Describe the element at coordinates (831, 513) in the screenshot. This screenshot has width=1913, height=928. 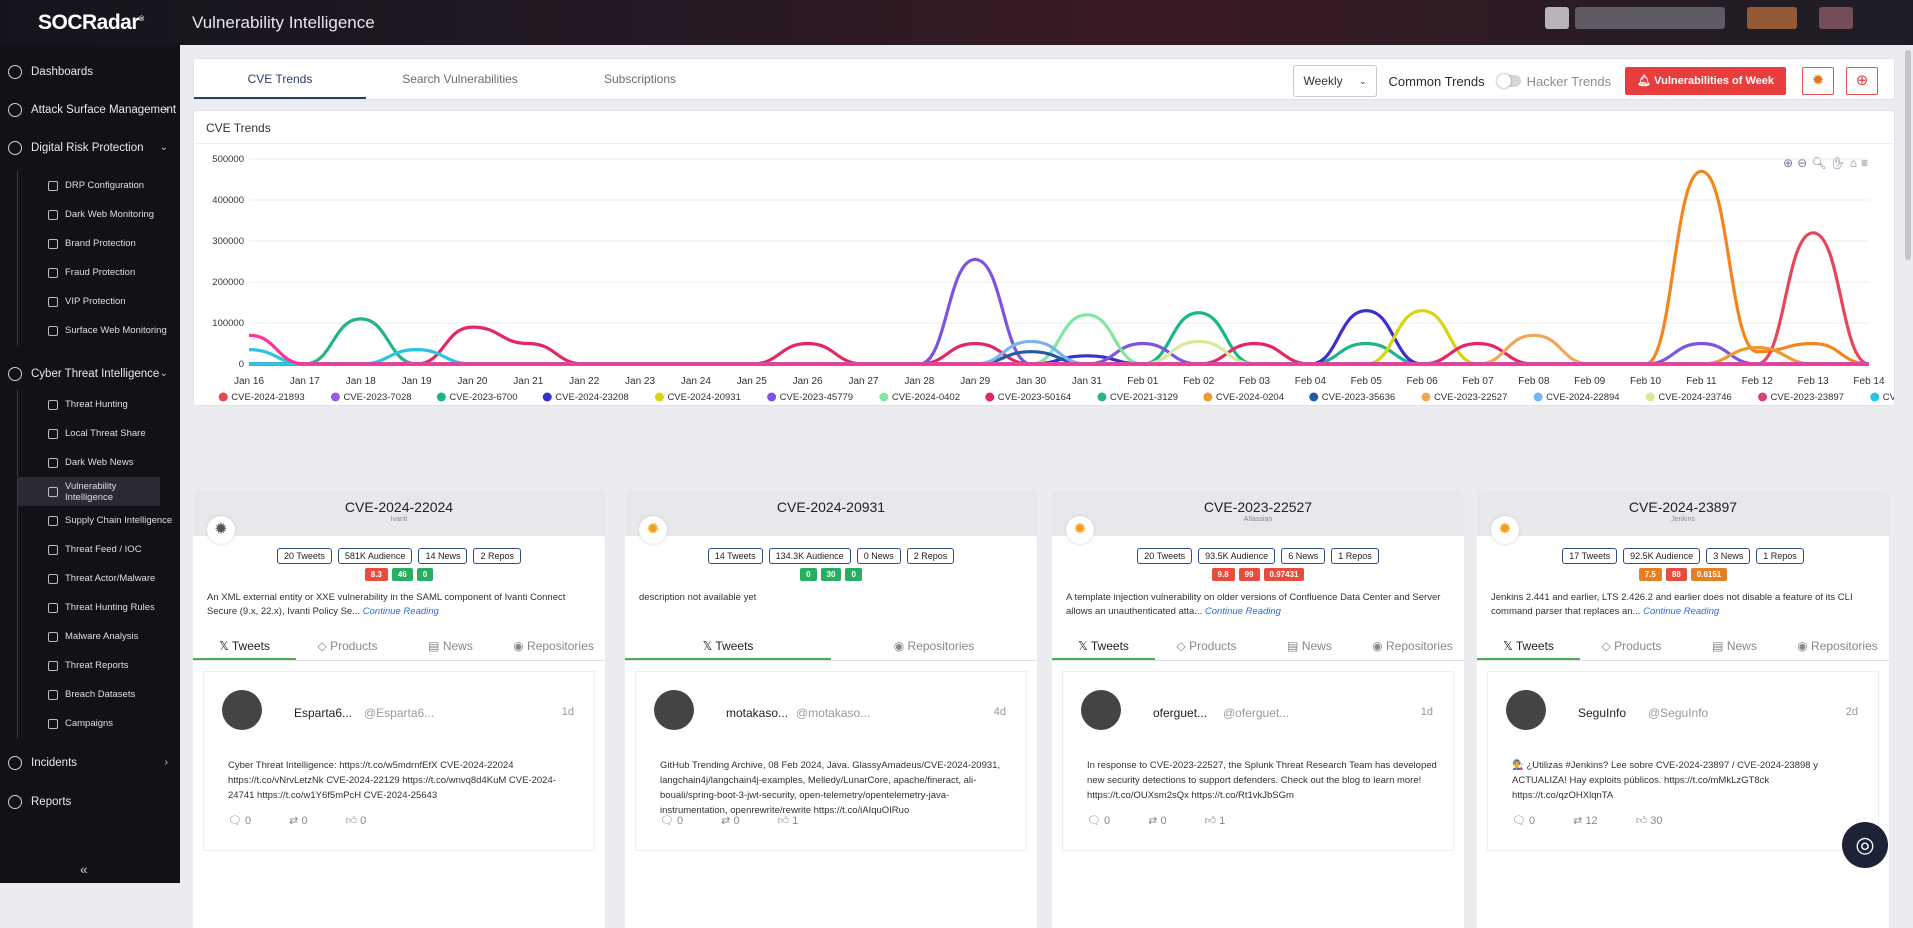
I see `card-header: CVE-2024-20931` at that location.